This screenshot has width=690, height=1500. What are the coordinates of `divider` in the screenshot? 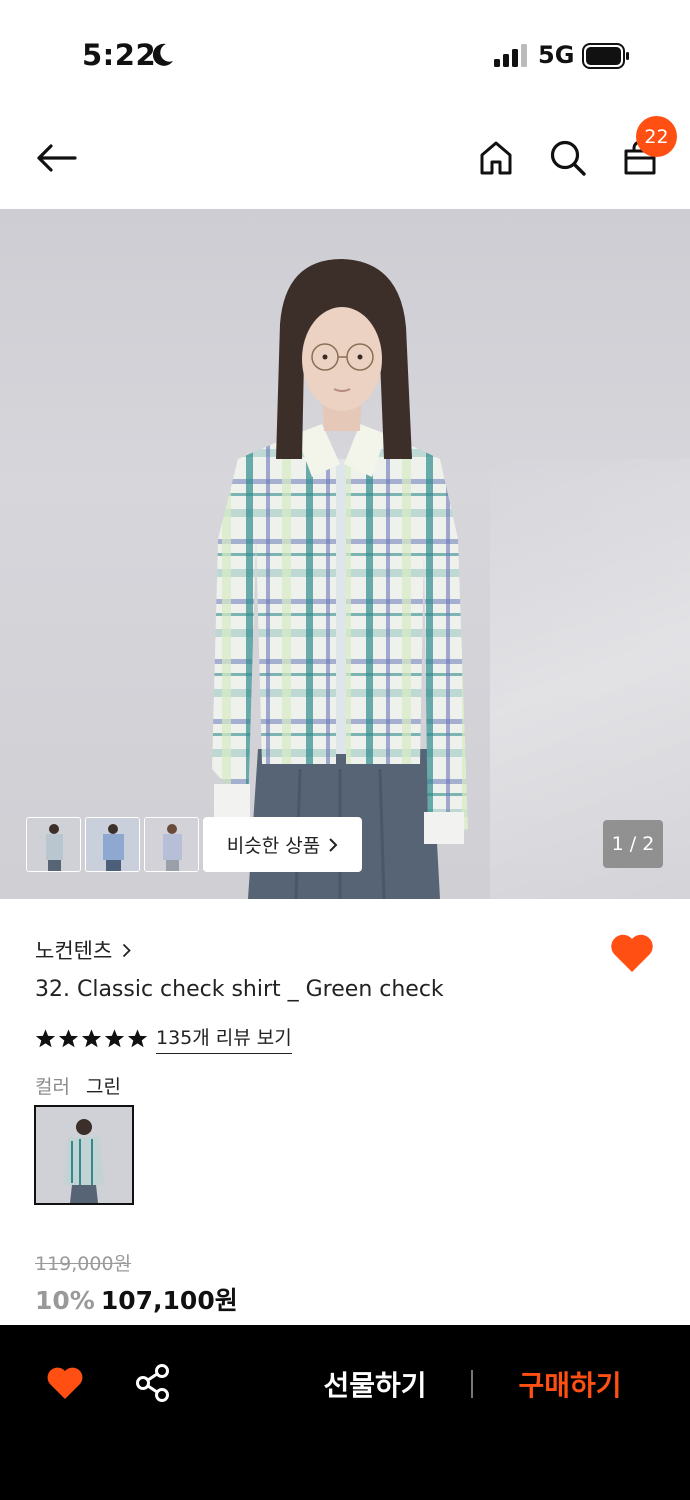 It's located at (472, 1384).